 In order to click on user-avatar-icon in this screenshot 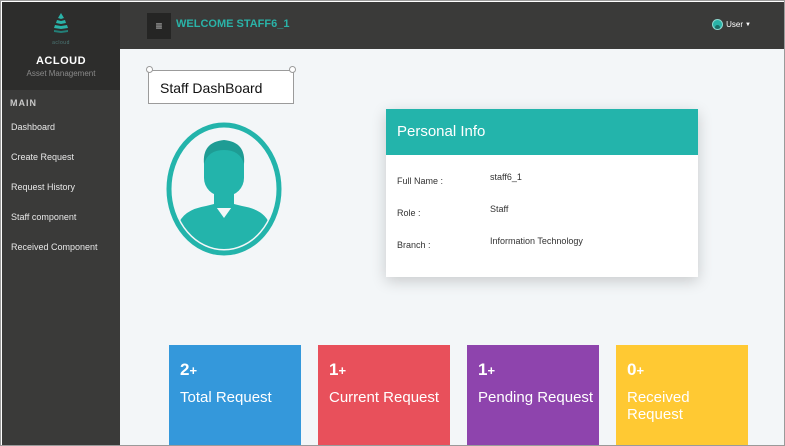, I will do `click(718, 24)`.